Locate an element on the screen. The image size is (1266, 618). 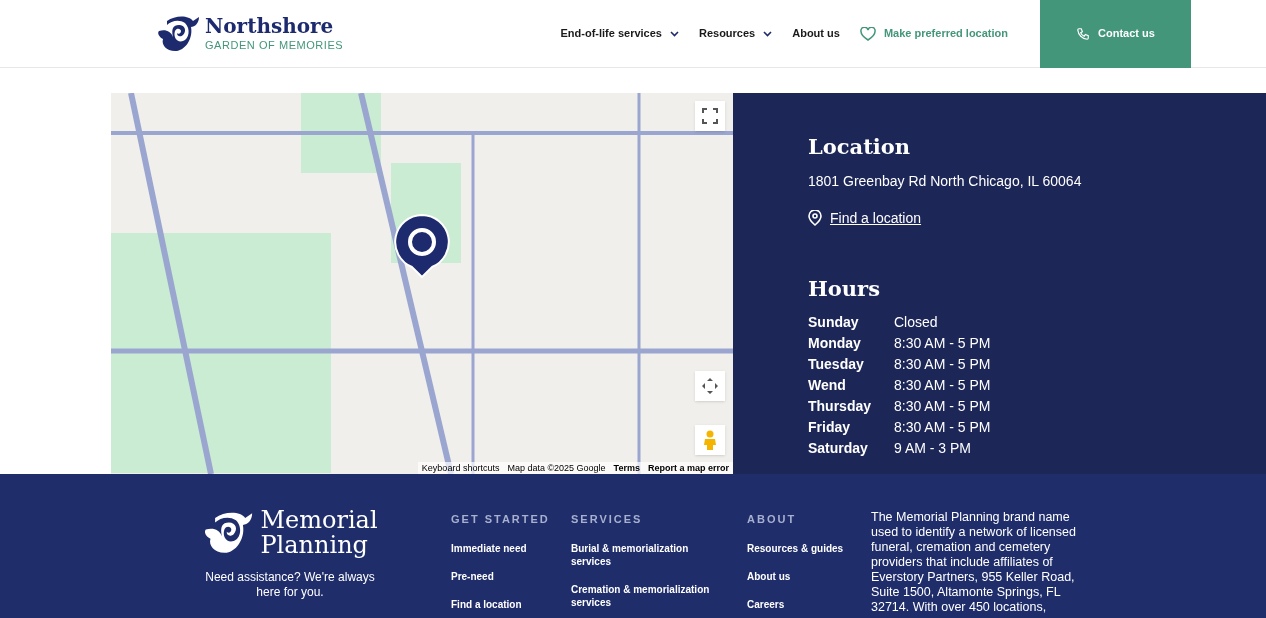
nav-link: About us is located at coordinates (816, 33).